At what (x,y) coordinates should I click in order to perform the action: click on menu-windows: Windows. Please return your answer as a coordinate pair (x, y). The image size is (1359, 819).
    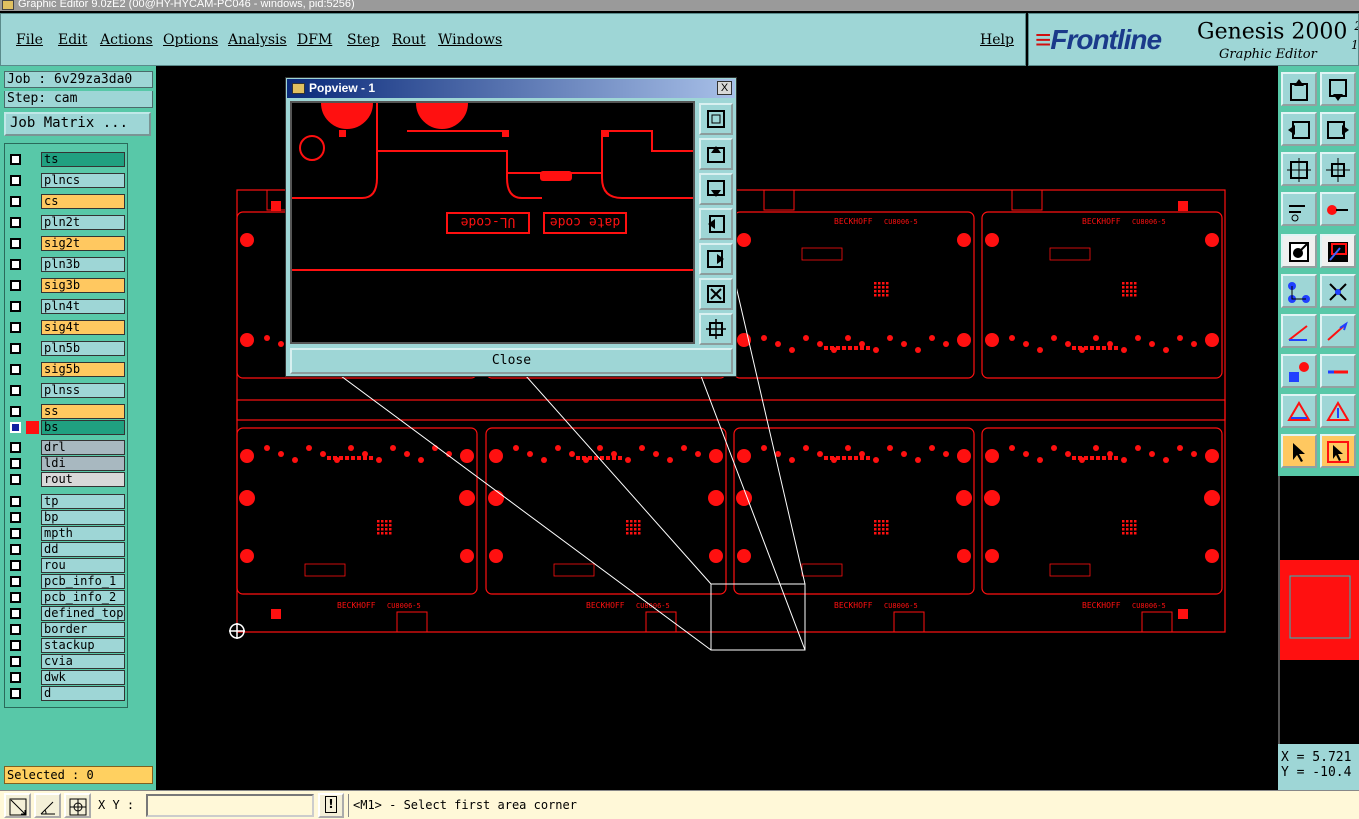
    Looking at the image, I should click on (470, 40).